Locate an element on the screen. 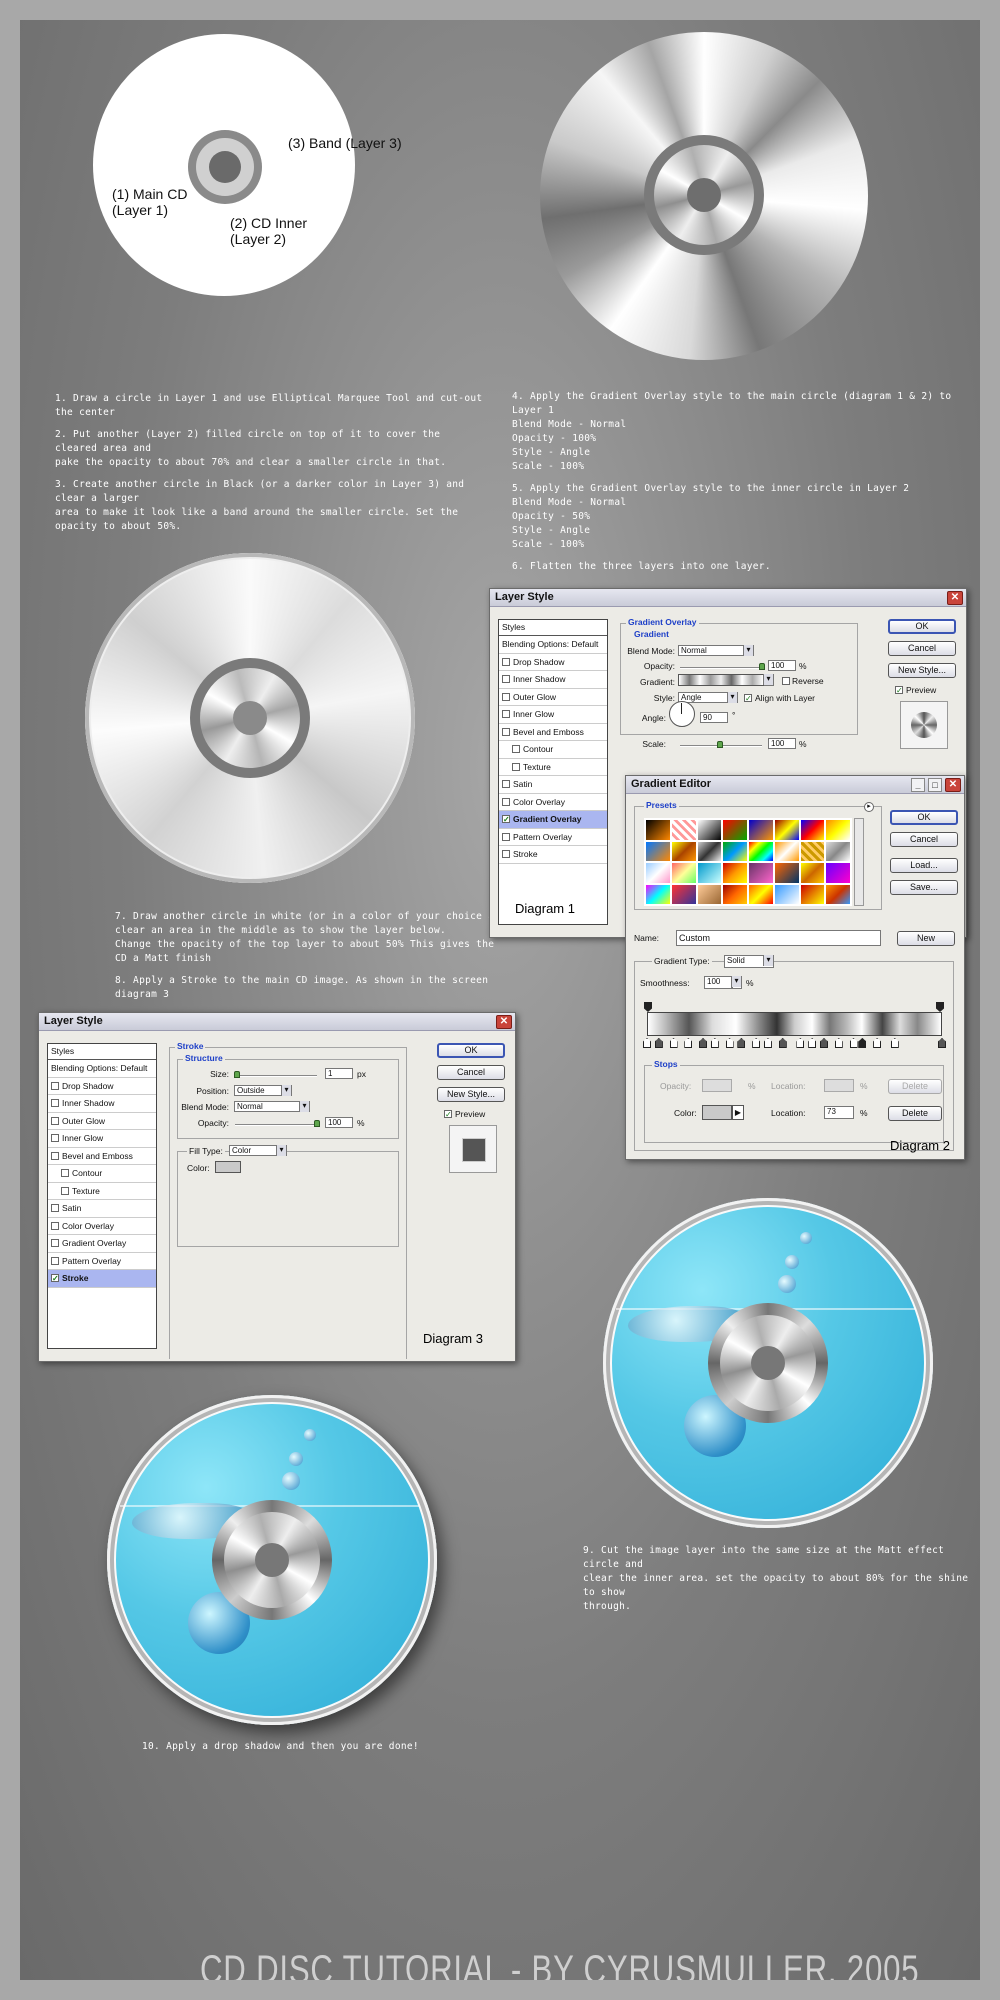  angle-input: 90 is located at coordinates (714, 717).